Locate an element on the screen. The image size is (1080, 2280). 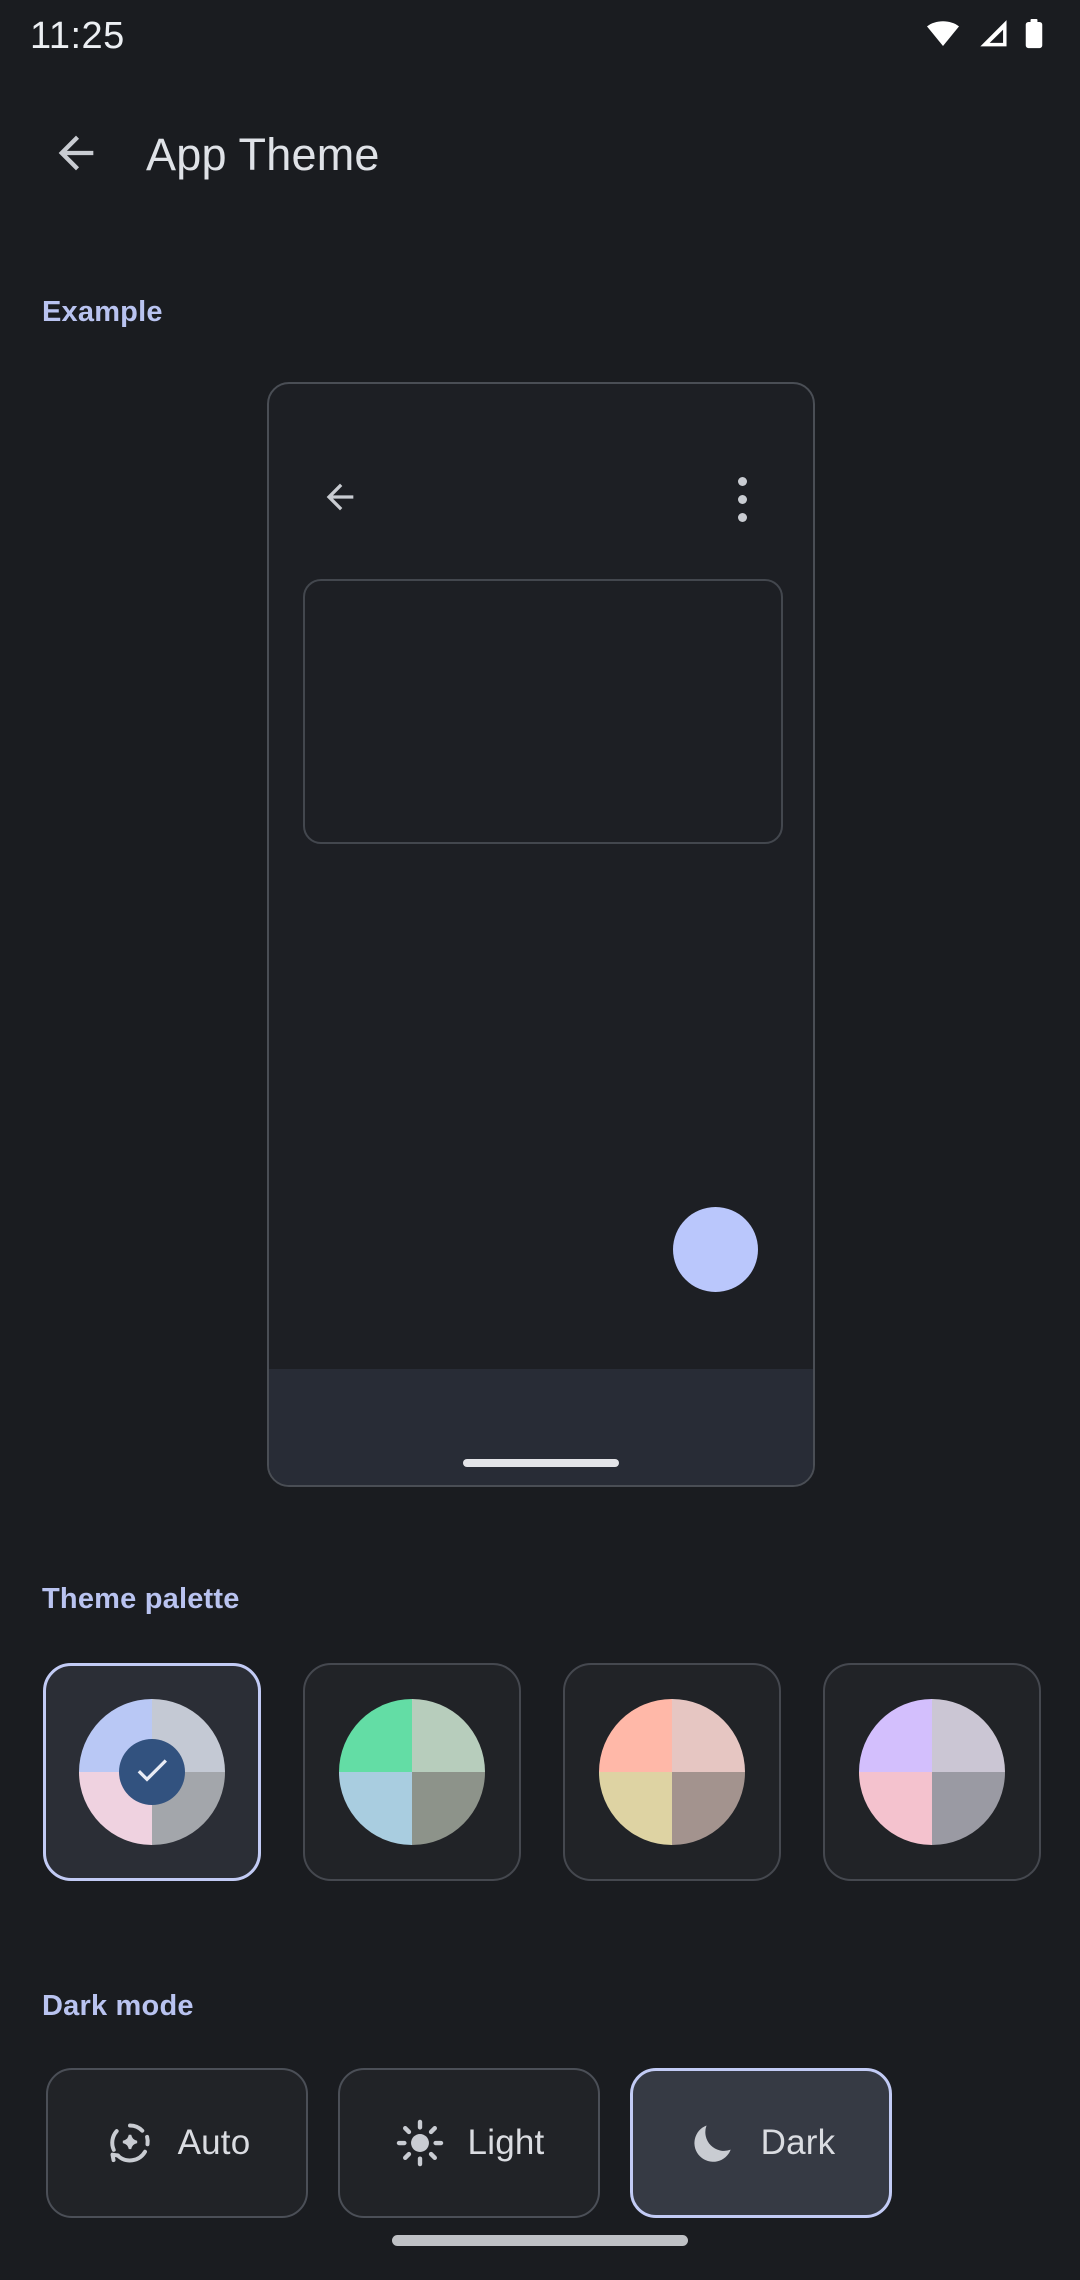
status-icon-group is located at coordinates (985, 36).